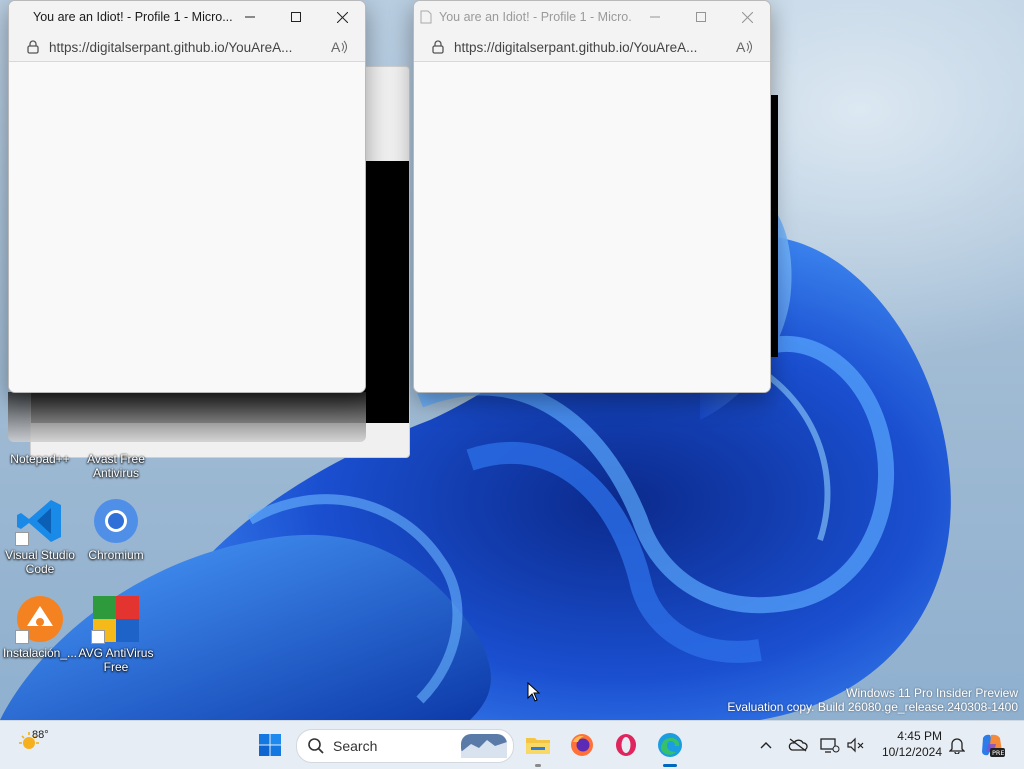 The image size is (1024, 769). I want to click on desktop-icon-label: Avast Free Antivirus, so click(116, 466).